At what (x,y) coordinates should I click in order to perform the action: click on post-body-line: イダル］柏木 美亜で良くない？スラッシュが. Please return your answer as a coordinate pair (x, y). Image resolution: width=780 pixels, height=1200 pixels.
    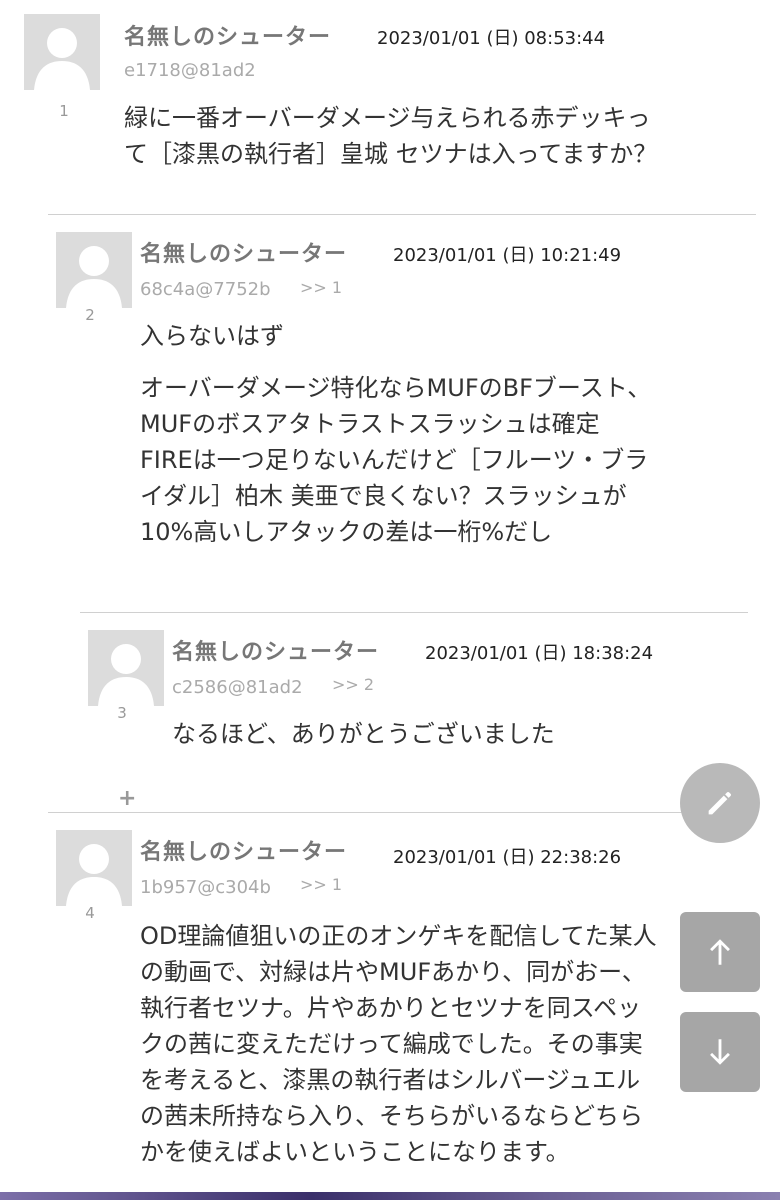
    Looking at the image, I should click on (383, 496).